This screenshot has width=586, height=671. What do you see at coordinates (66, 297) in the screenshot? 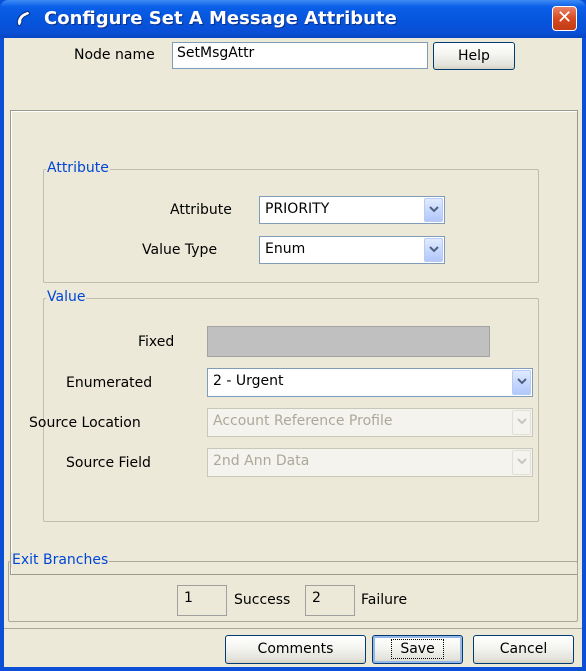
I see `value-group-title: Value` at bounding box center [66, 297].